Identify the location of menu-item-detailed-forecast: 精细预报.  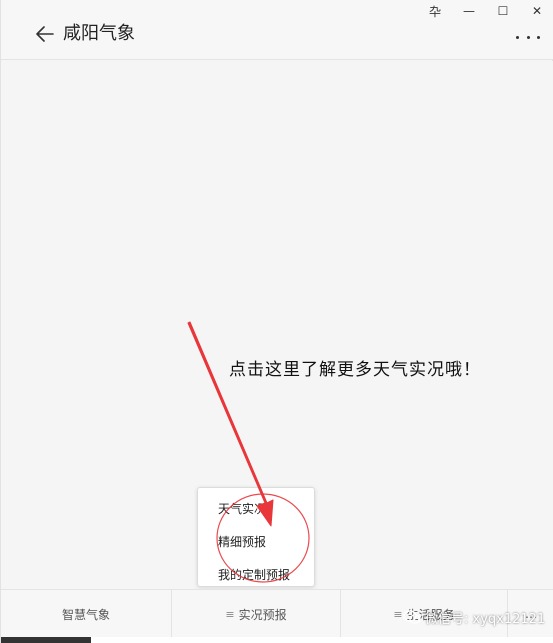
(242, 541).